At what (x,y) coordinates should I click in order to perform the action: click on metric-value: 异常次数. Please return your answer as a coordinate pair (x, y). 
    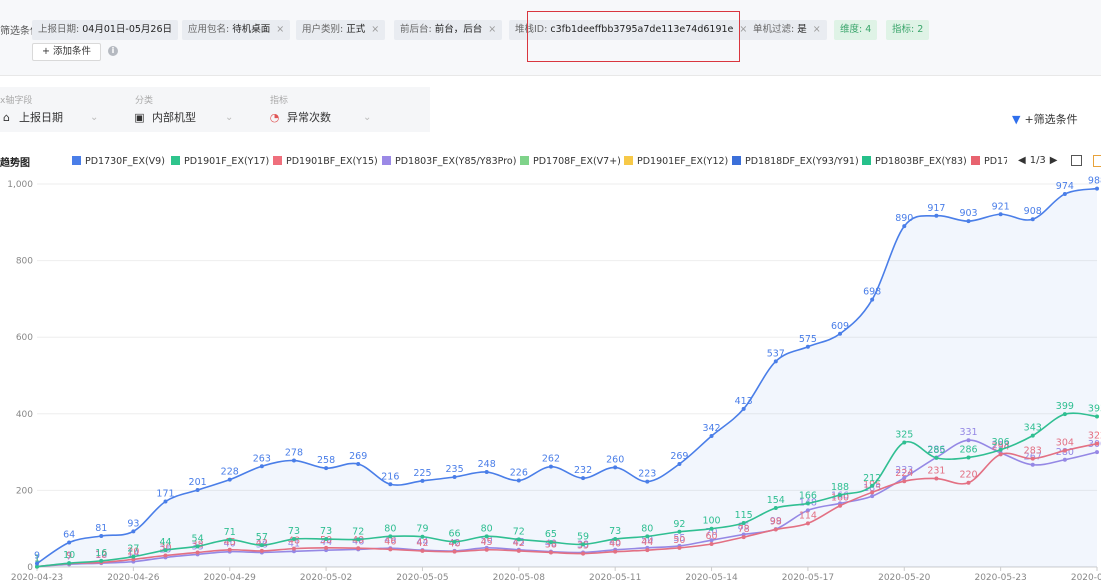
    Looking at the image, I should click on (309, 117).